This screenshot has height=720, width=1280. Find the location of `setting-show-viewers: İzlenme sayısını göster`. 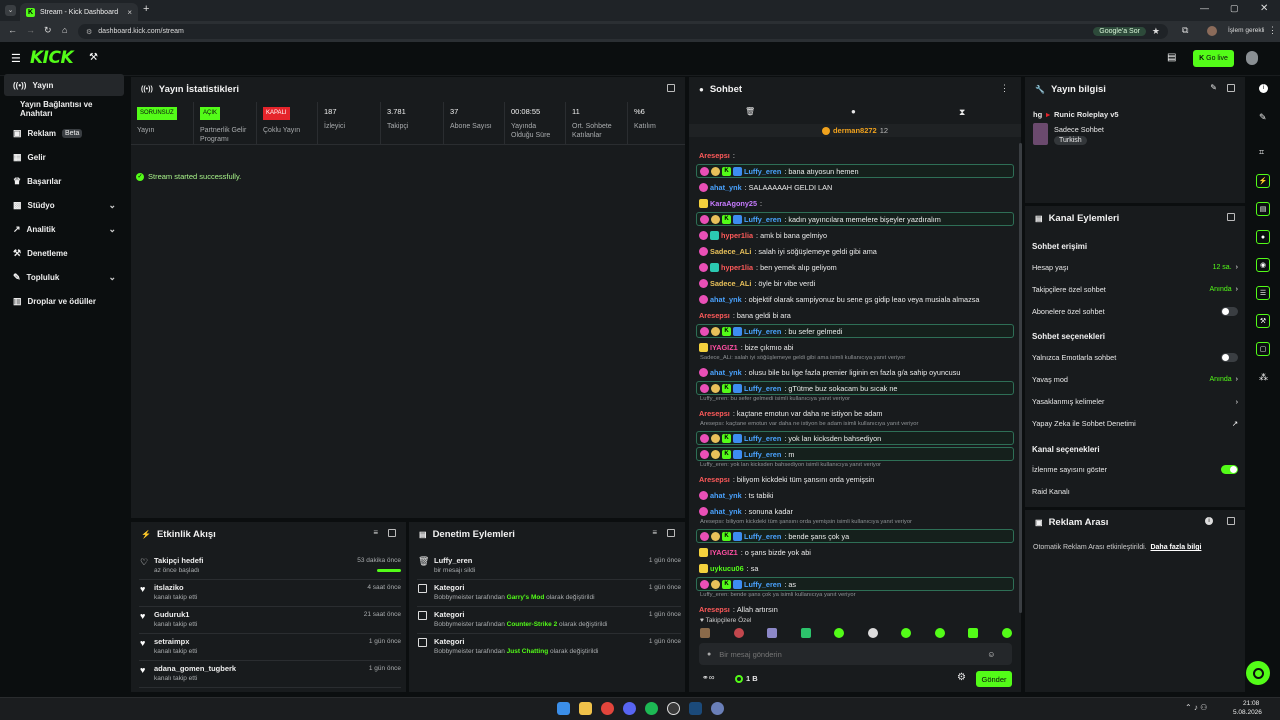

setting-show-viewers: İzlenme sayısını göster is located at coordinates (1135, 469).